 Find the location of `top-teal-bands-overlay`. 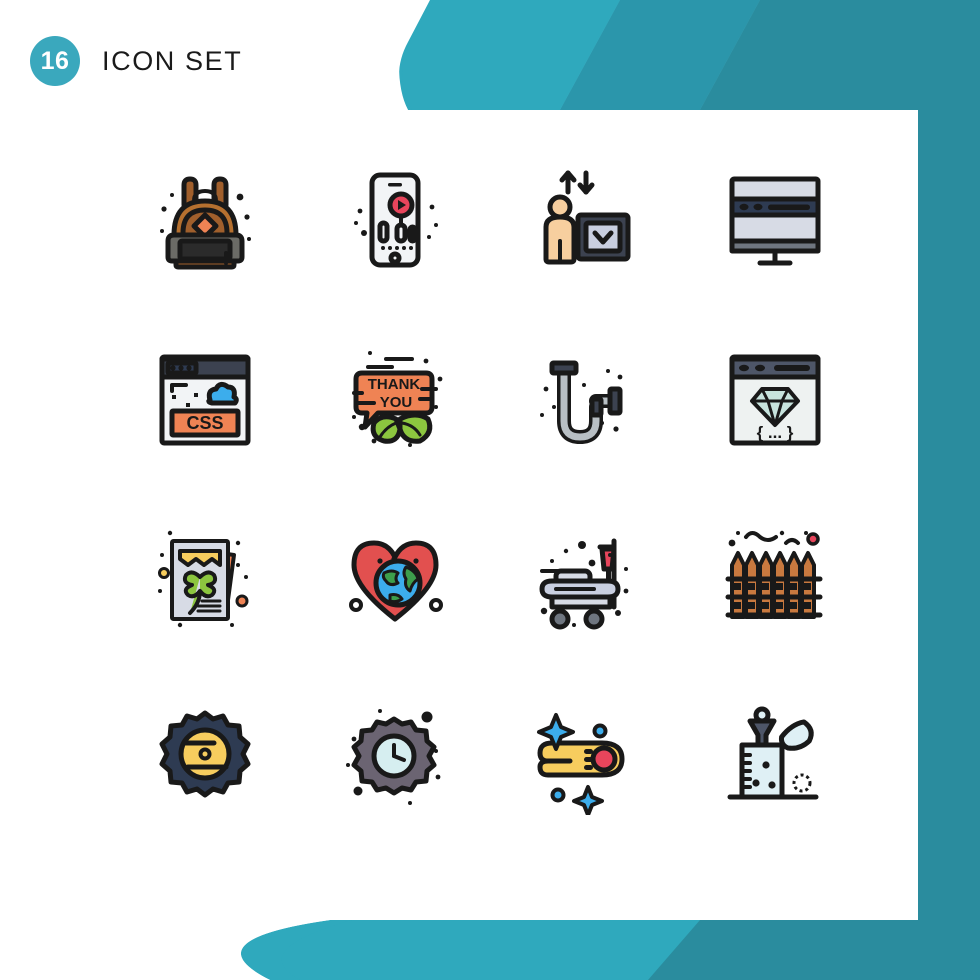

top-teal-bands-overlay is located at coordinates (691, 55).